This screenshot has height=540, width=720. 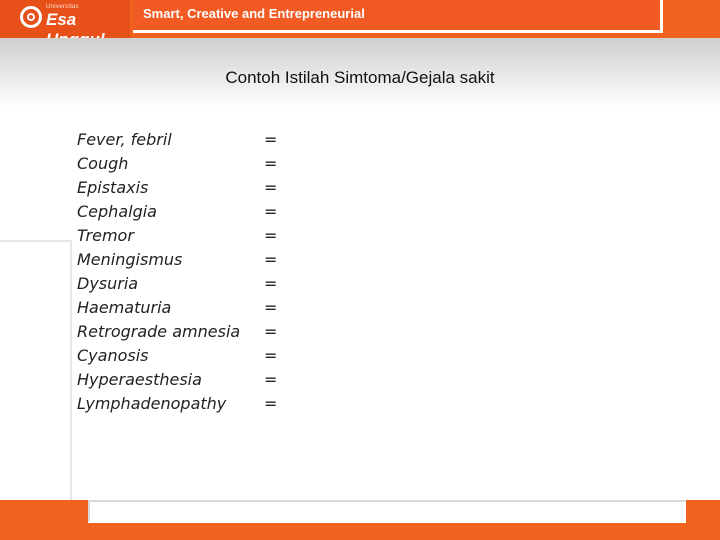 I want to click on tagline: Smart, Creative and Entrepreneurial, so click(x=254, y=13).